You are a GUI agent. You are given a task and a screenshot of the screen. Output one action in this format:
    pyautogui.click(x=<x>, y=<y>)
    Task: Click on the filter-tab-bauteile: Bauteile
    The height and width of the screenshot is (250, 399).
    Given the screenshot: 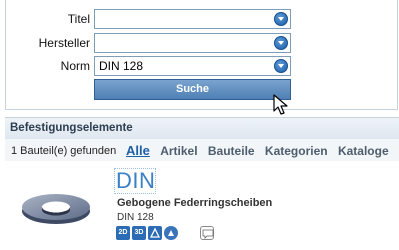 What is the action you would take?
    pyautogui.click(x=231, y=151)
    